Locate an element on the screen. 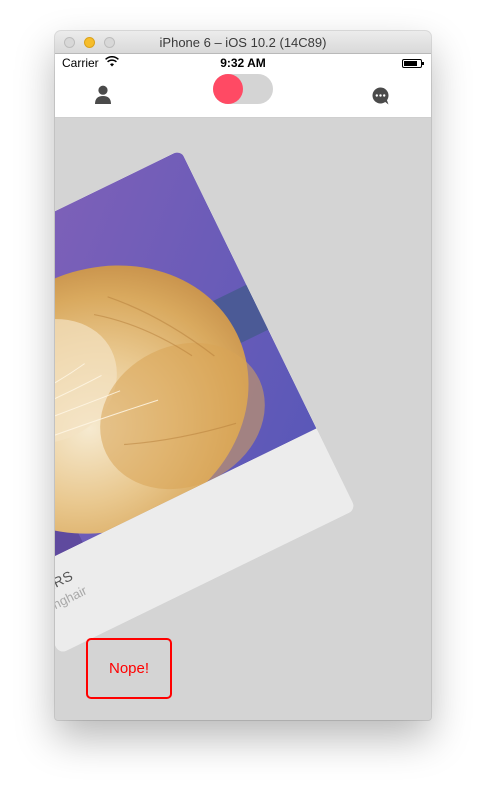 The image size is (487, 801). ios-status-bar: Carrier 9:32 AM is located at coordinates (243, 63).